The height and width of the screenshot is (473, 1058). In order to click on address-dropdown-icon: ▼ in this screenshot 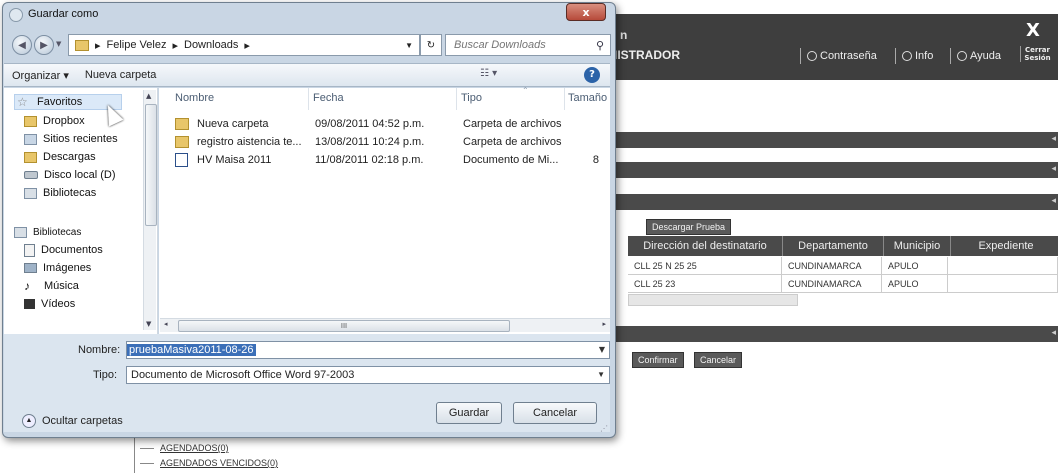, I will do `click(409, 45)`.